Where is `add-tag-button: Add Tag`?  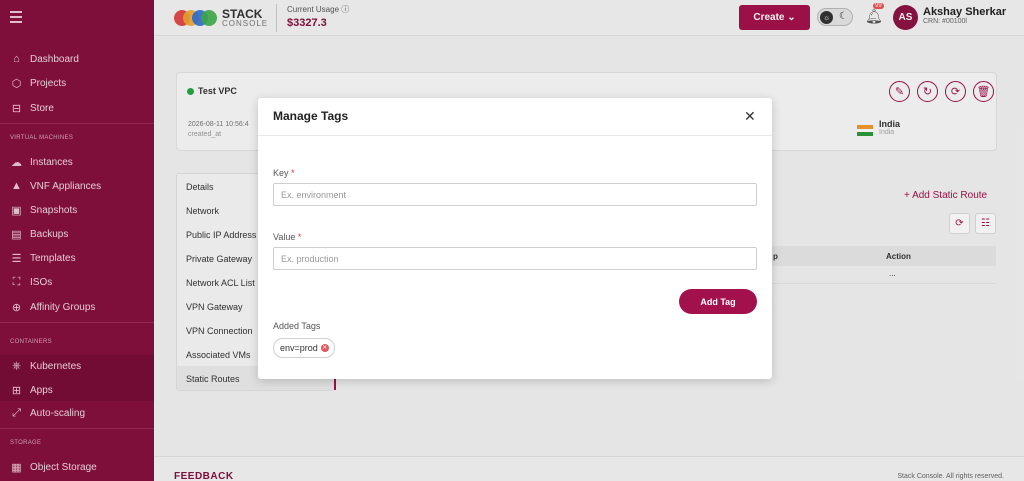
add-tag-button: Add Tag is located at coordinates (718, 301).